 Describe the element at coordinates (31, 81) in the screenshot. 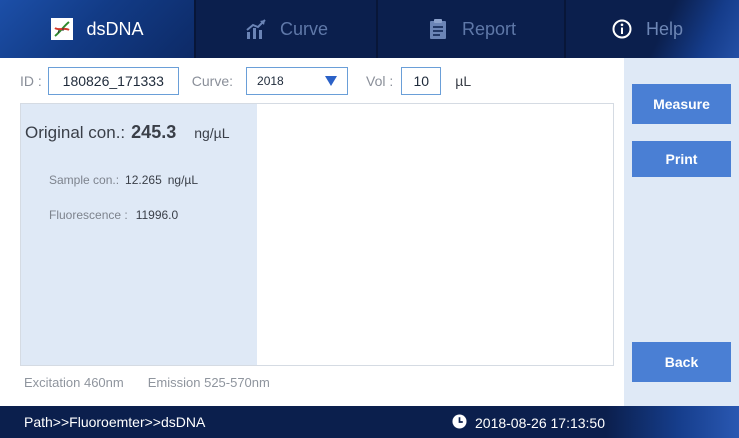

I see `id-label: ID :` at that location.